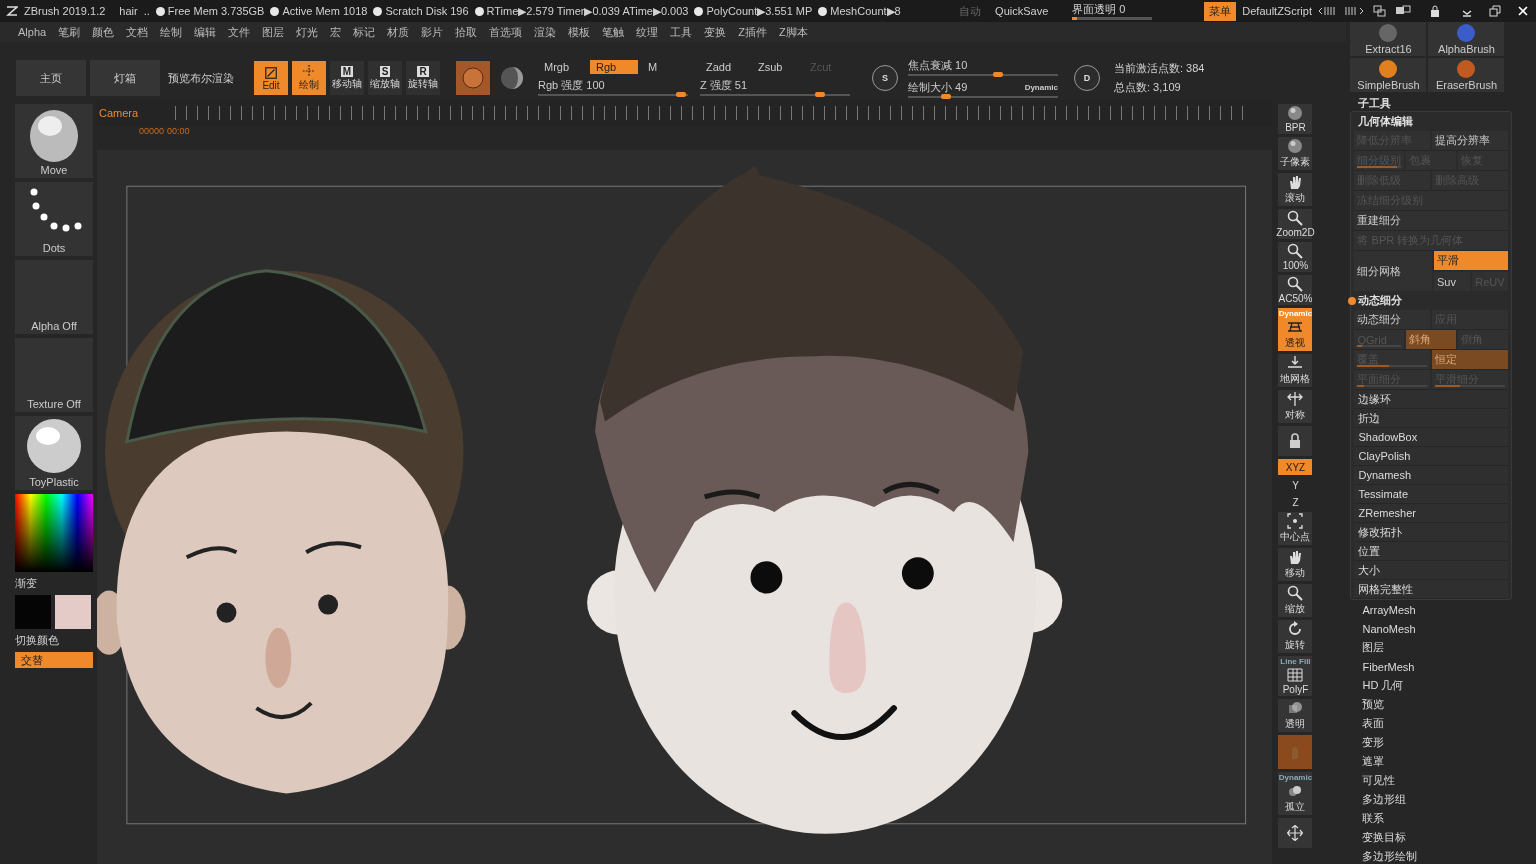  I want to click on menu-item: 宏, so click(336, 32).